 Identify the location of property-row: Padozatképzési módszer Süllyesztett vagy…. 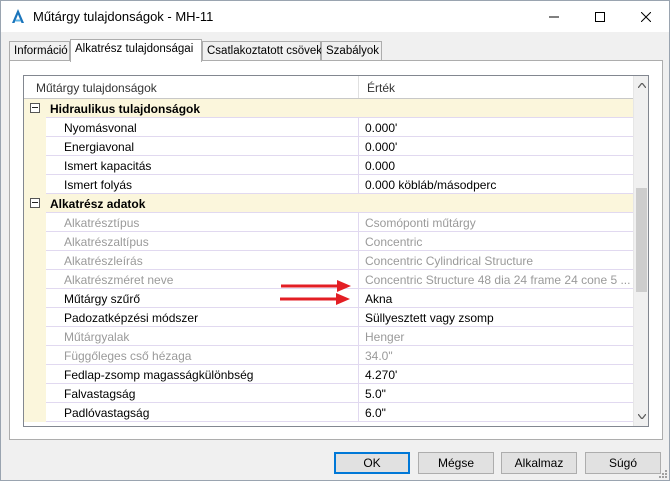
(328, 317).